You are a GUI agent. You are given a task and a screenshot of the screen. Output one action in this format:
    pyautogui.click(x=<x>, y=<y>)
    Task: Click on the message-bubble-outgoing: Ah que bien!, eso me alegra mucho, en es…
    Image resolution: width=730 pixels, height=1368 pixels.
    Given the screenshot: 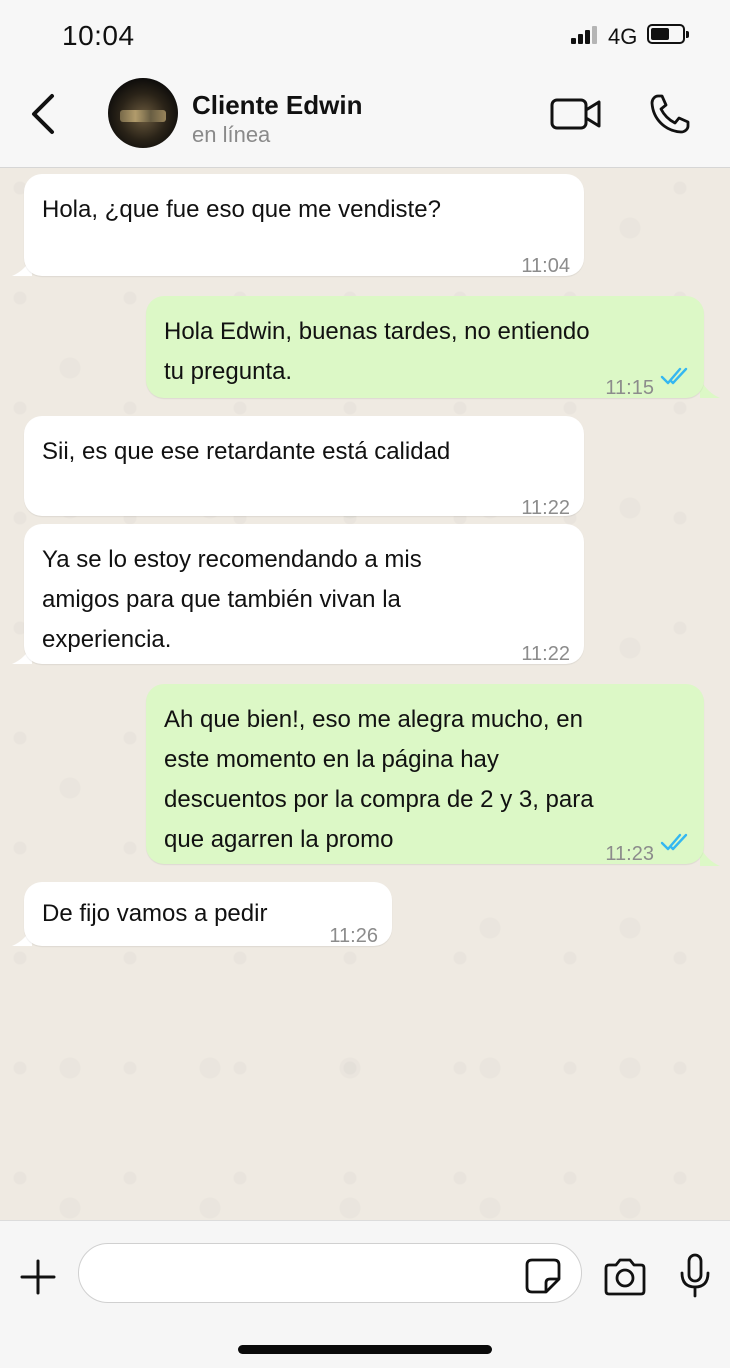 What is the action you would take?
    pyautogui.click(x=425, y=774)
    